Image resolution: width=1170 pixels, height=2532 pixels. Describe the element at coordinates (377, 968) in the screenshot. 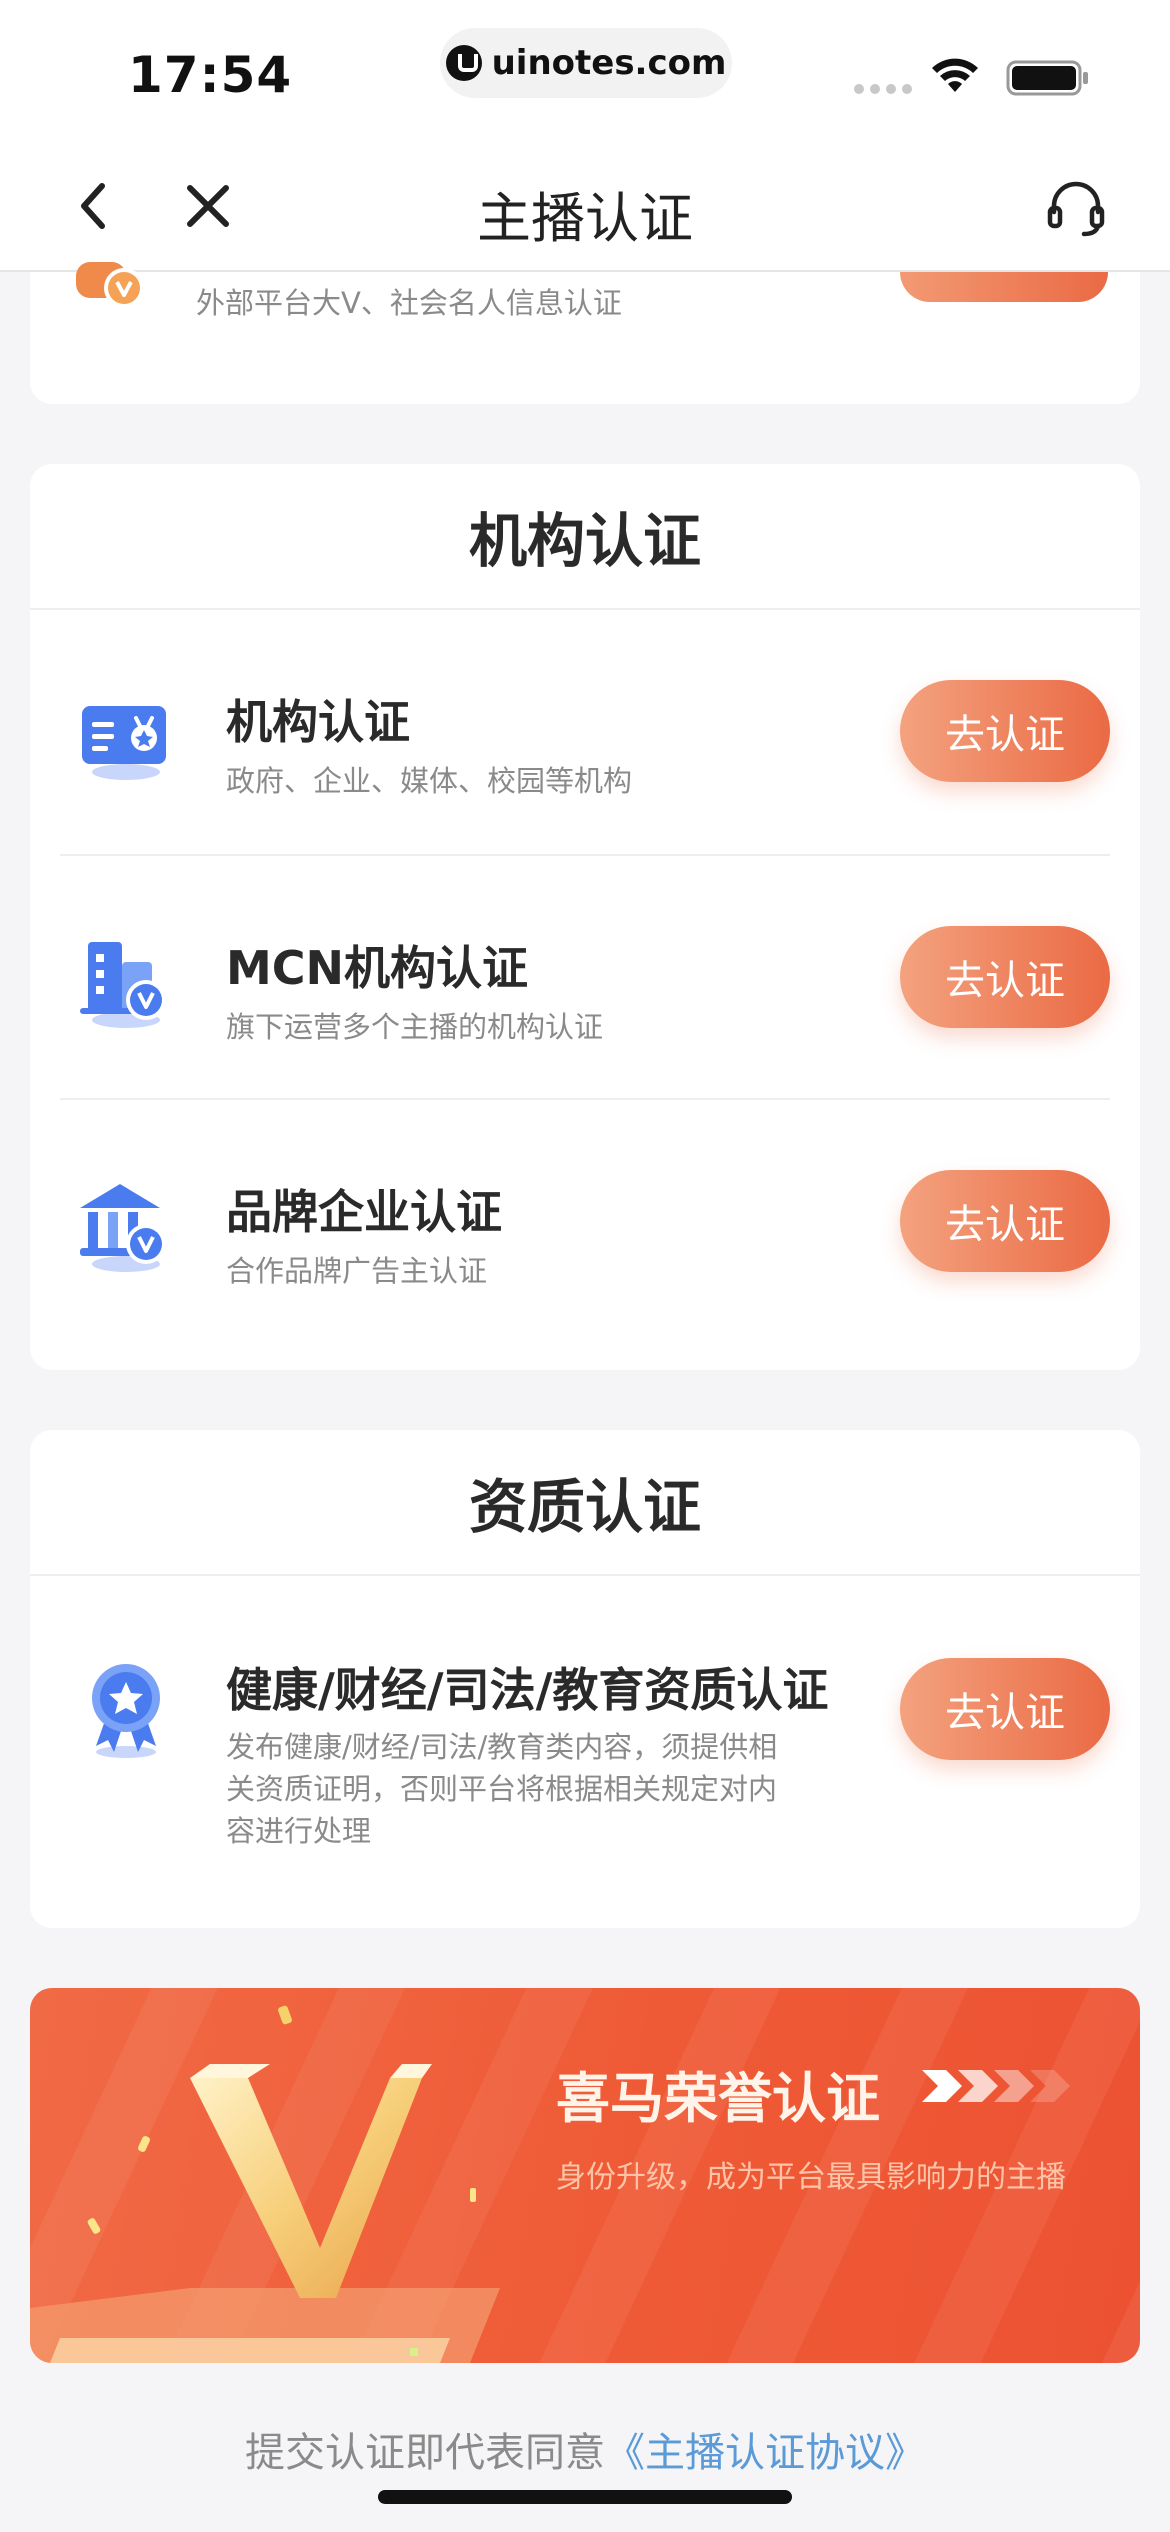

I see `item-title: MCN机构认证` at that location.